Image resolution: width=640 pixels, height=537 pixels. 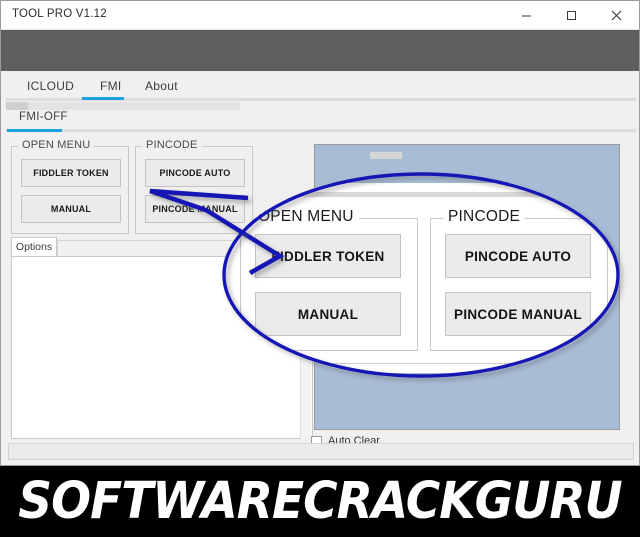 What do you see at coordinates (195, 173) in the screenshot?
I see `pincode-auto-button: PINCODE AUTO` at bounding box center [195, 173].